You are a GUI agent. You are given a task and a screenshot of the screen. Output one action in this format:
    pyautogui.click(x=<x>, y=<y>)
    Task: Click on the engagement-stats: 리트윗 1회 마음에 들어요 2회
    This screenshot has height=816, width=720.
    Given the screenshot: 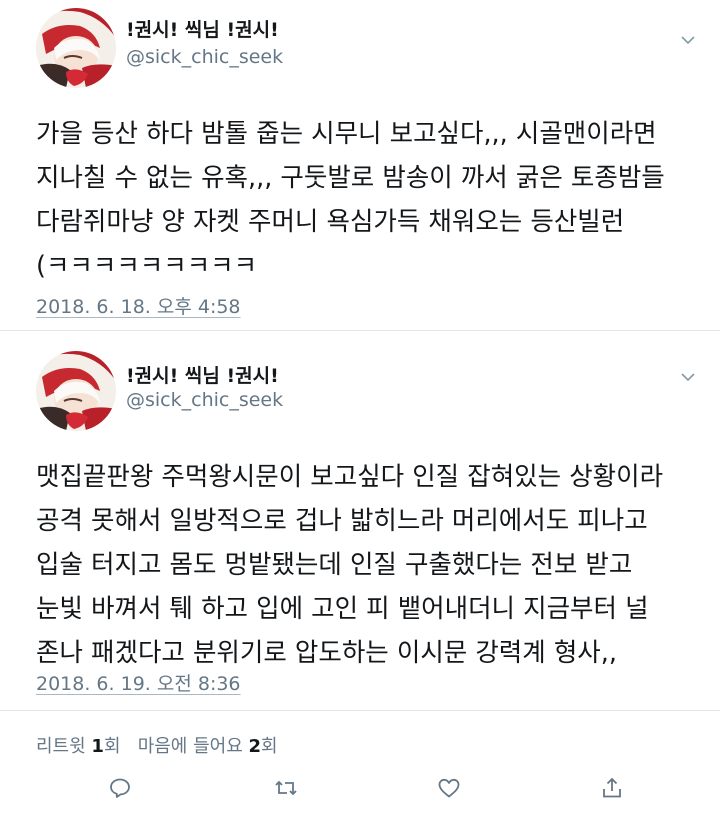 What is the action you would take?
    pyautogui.click(x=157, y=745)
    